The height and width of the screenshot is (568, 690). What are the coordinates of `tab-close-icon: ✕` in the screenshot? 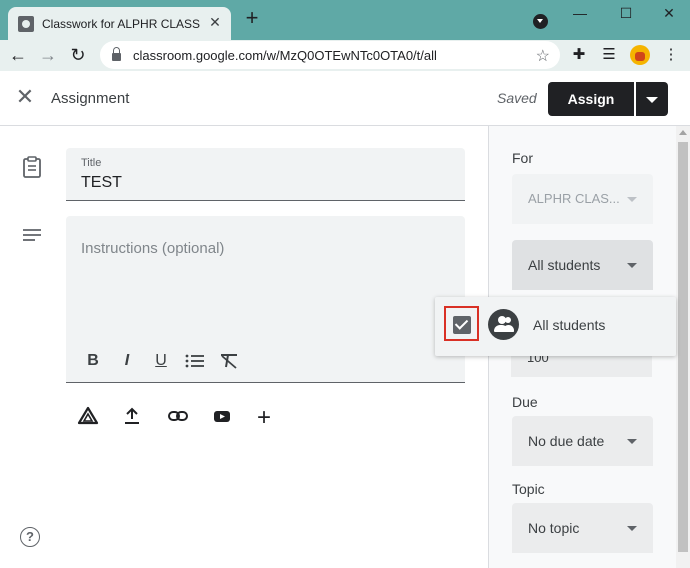 It's located at (215, 22).